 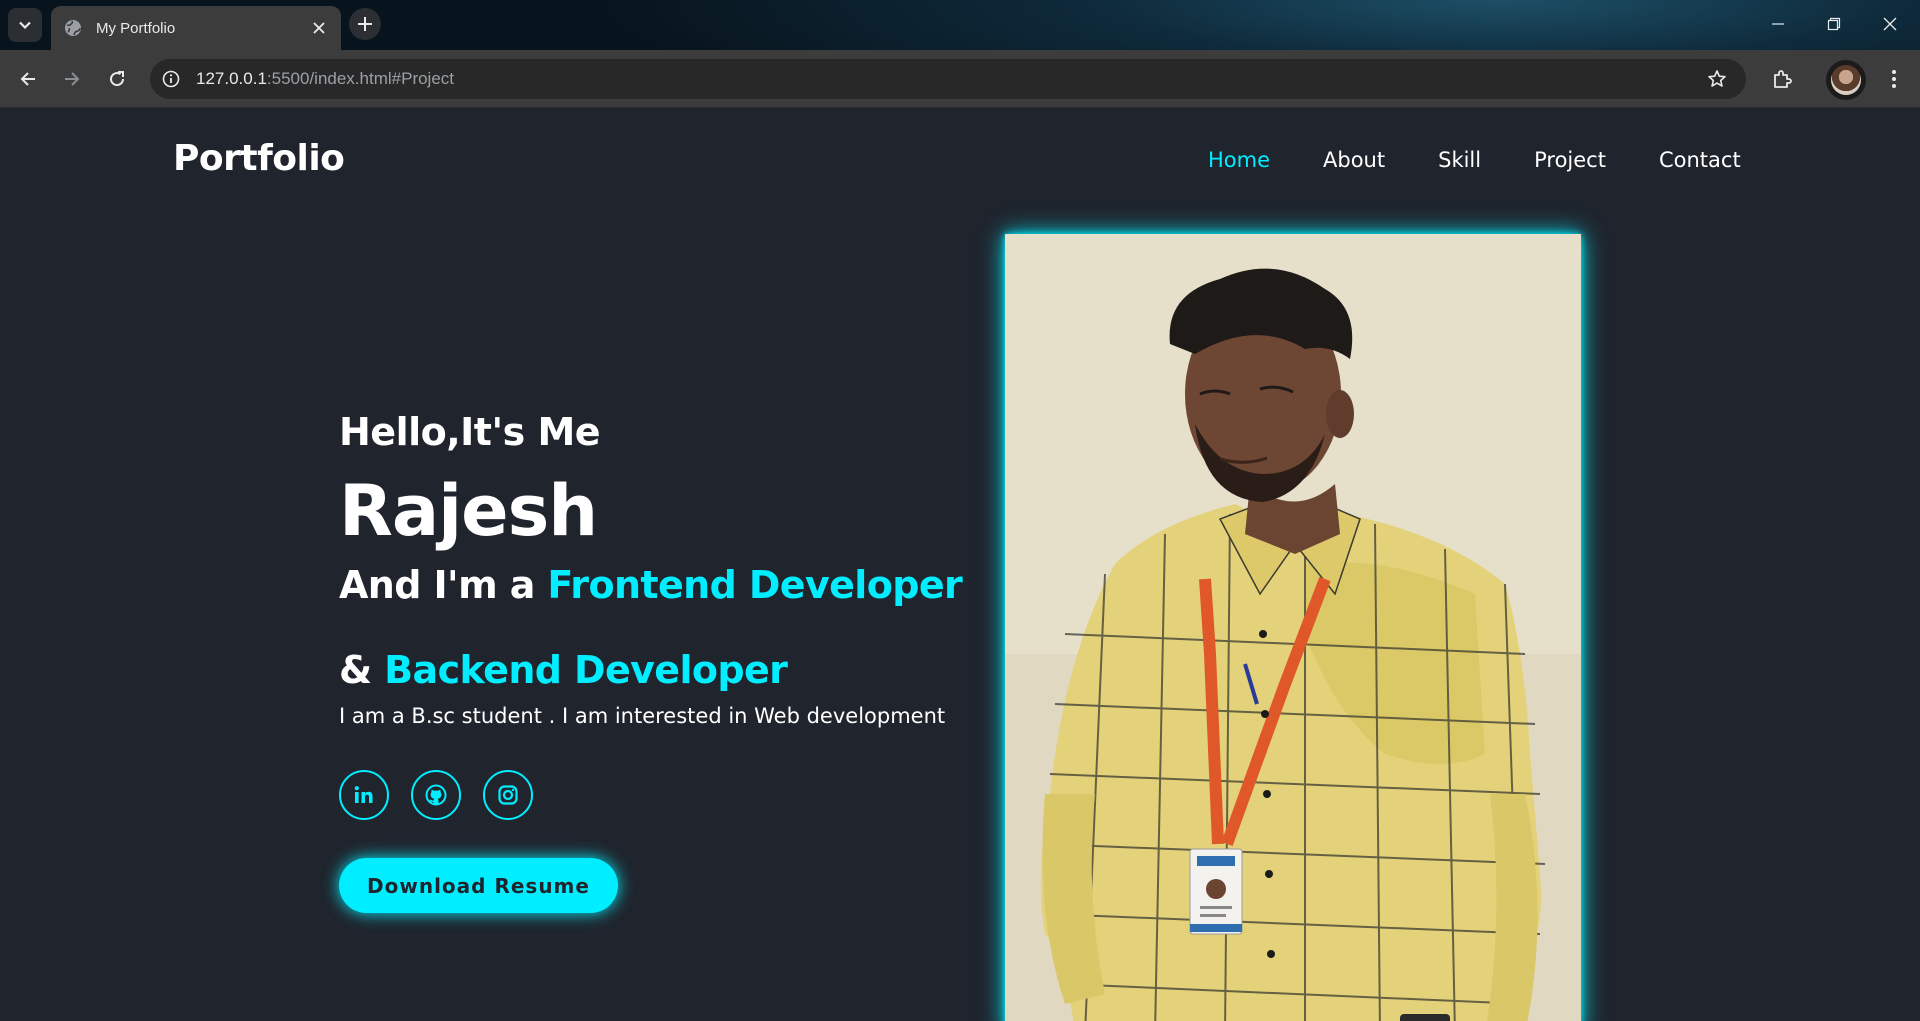 I want to click on reload-button, so click(x=117, y=79).